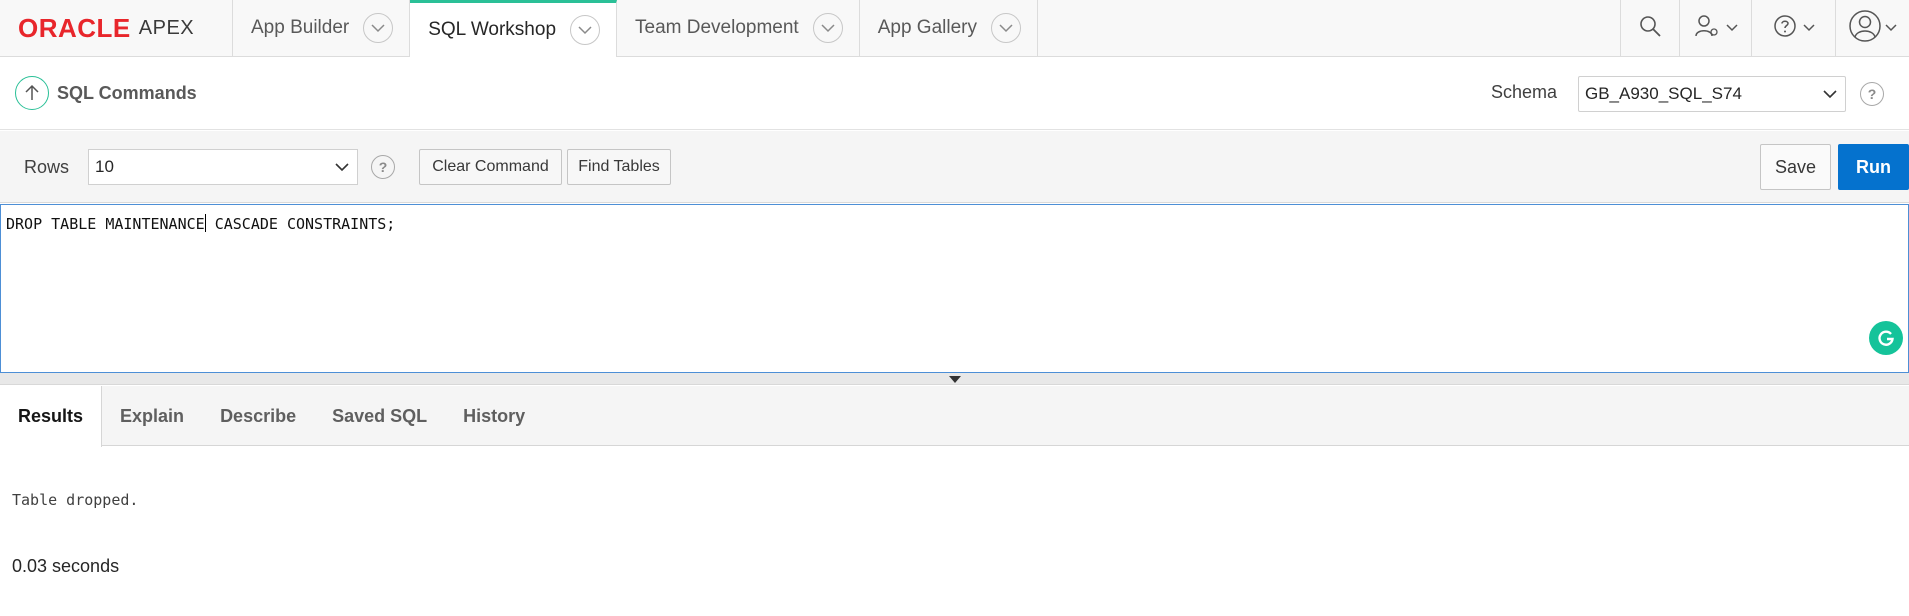  I want to click on rows-help-icon: ?, so click(383, 167).